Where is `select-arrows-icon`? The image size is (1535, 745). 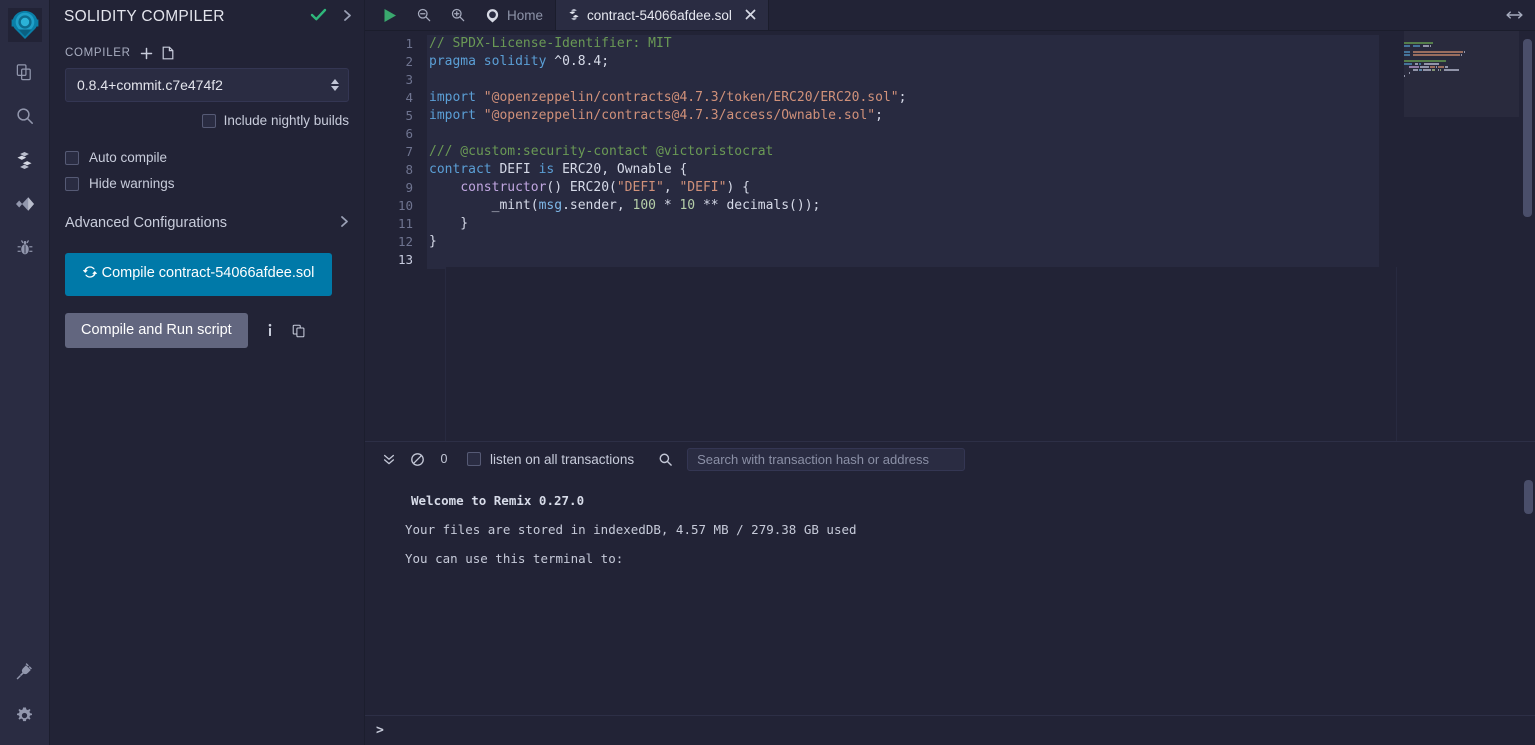
select-arrows-icon is located at coordinates (335, 85).